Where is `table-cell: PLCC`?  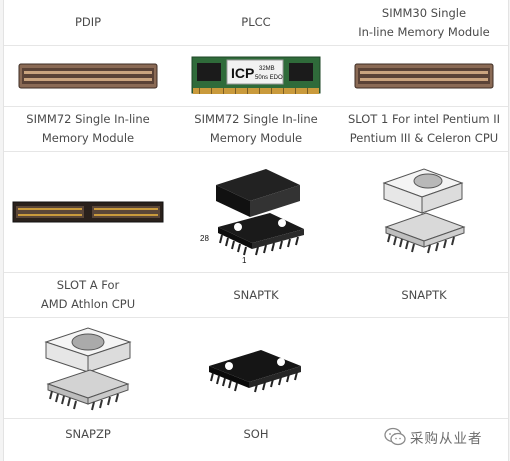
table-cell: PLCC is located at coordinates (256, 22).